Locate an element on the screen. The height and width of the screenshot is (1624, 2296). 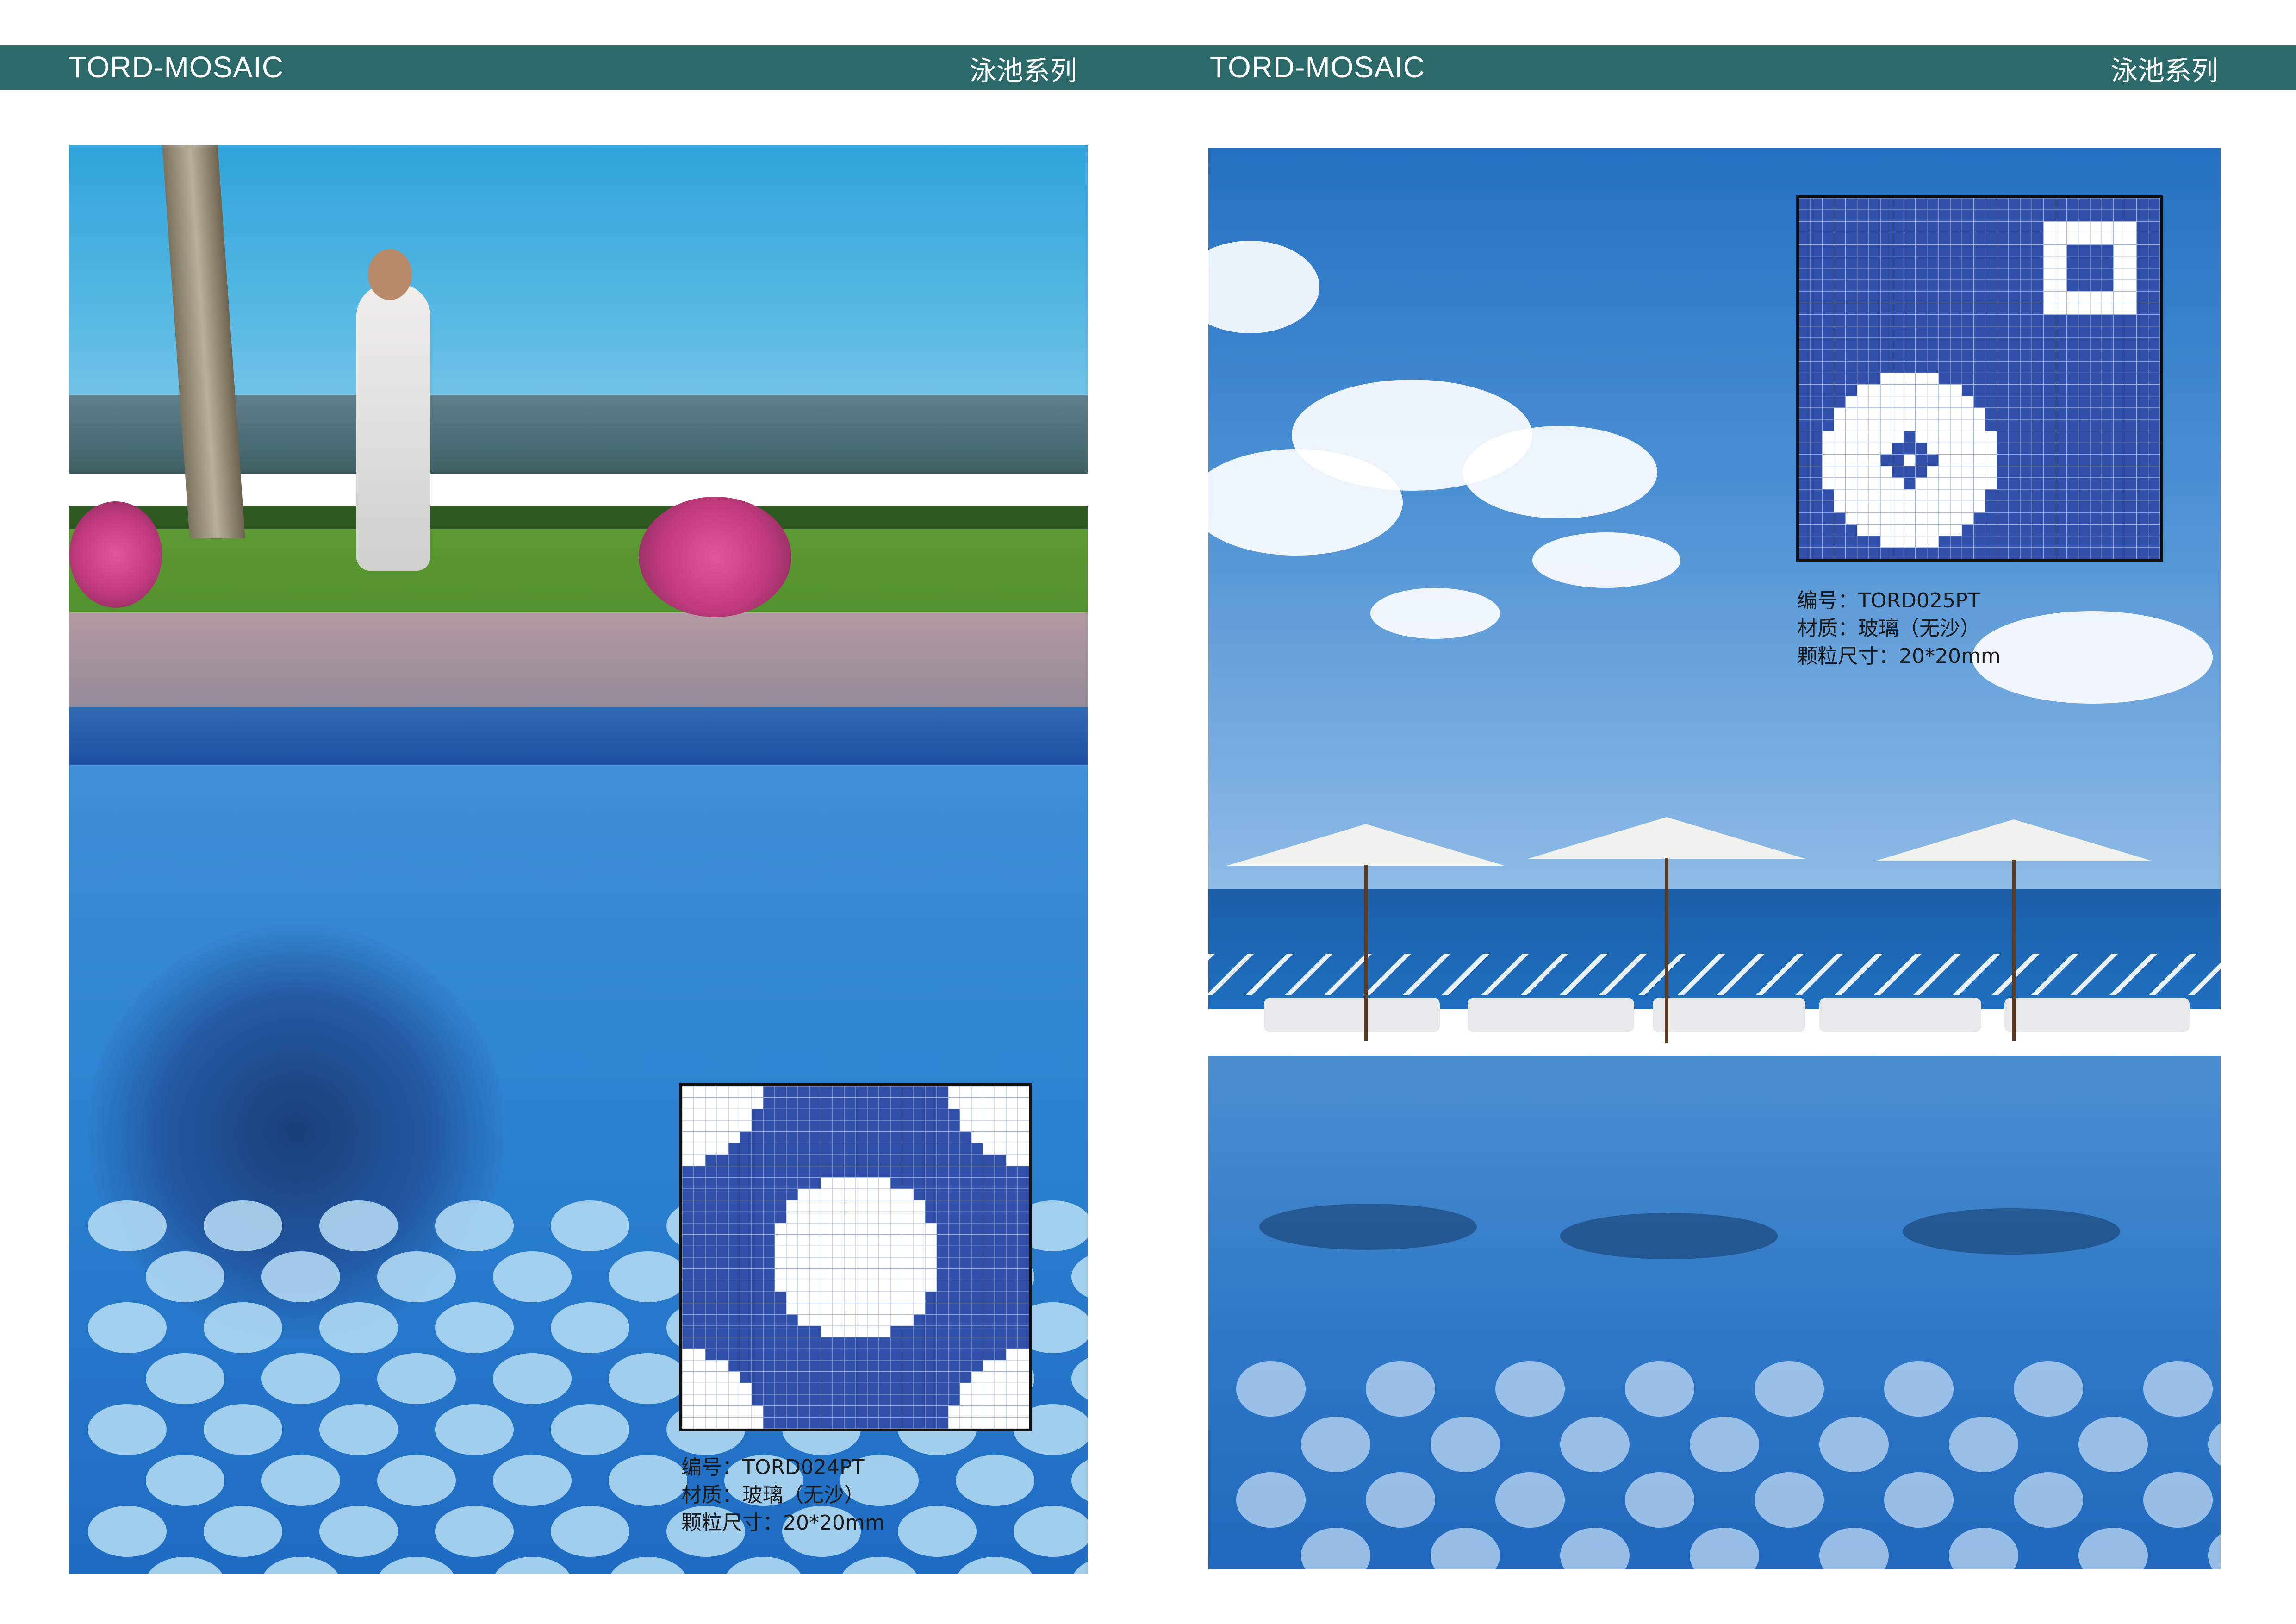
product-caption: 编号：TORD024PT 材质：玻璃（无沙） 颗粒尺寸：20*20mm is located at coordinates (783, 1495).